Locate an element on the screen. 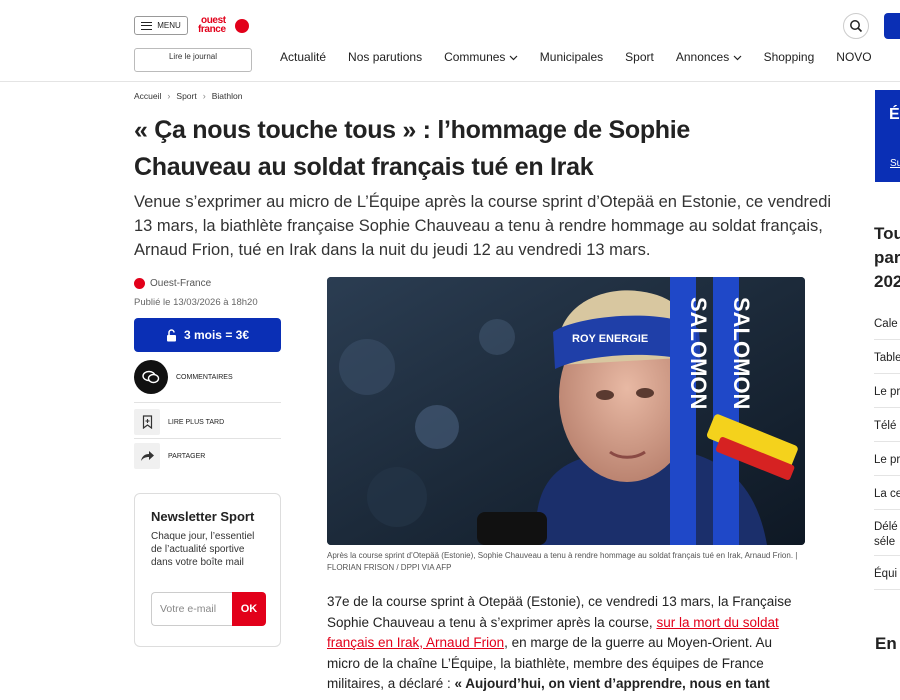 Image resolution: width=900 pixels, height=700 pixels. right-list-item: La ce is located at coordinates (887, 493).